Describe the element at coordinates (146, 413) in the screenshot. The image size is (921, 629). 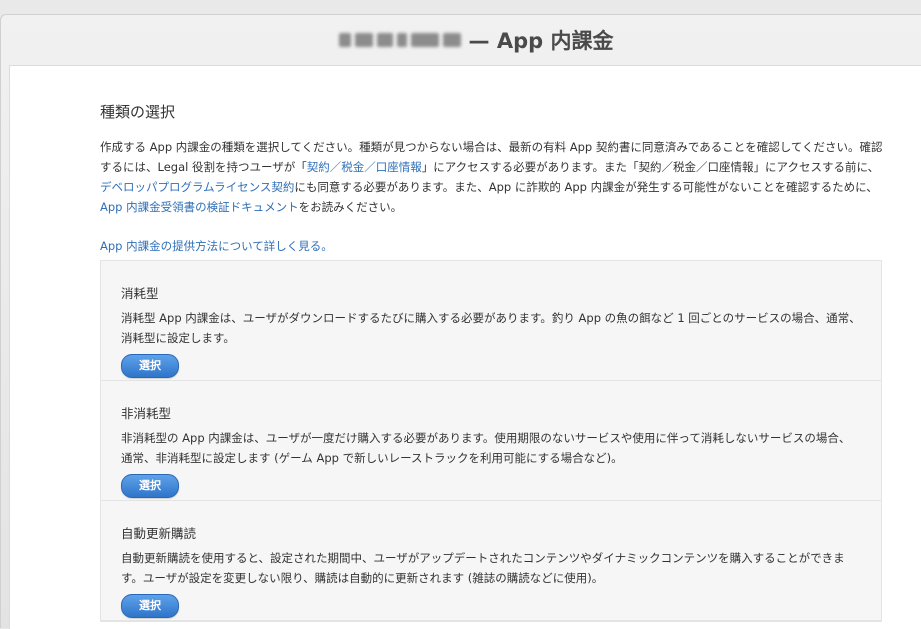
I see `type-name: 非消耗型` at that location.